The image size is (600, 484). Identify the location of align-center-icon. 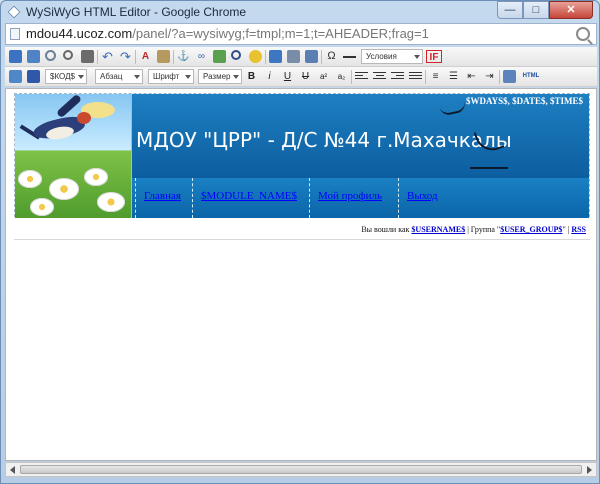
(379, 76).